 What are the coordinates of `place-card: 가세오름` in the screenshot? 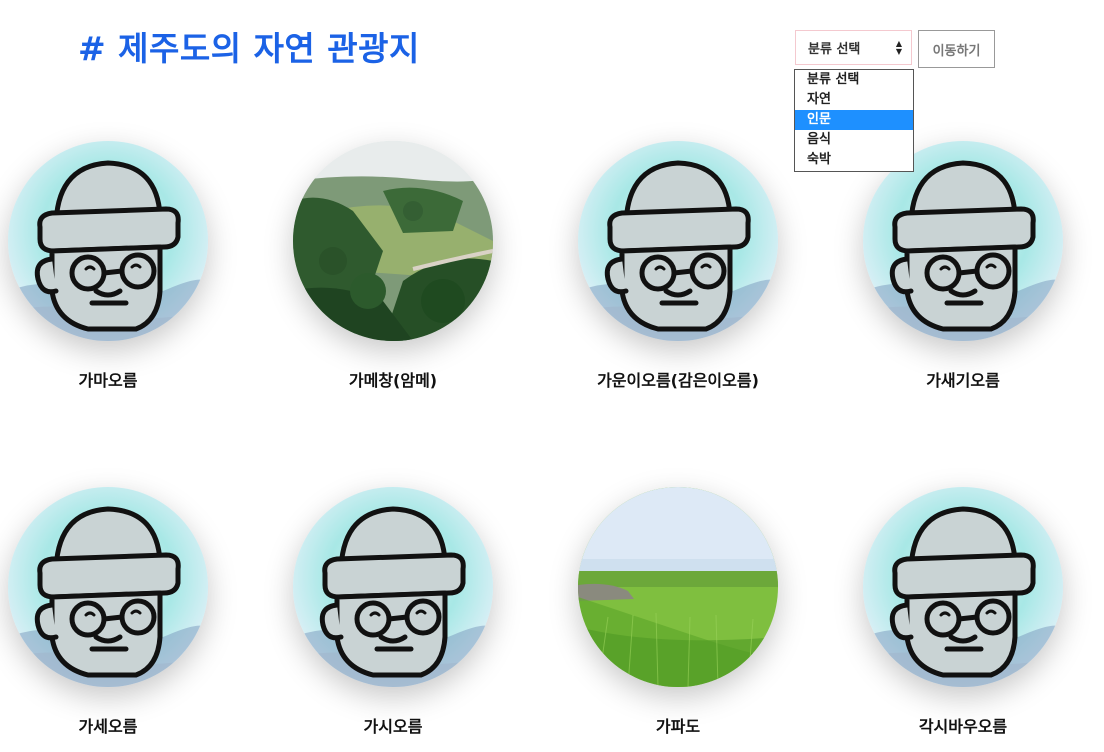 It's located at (108, 611).